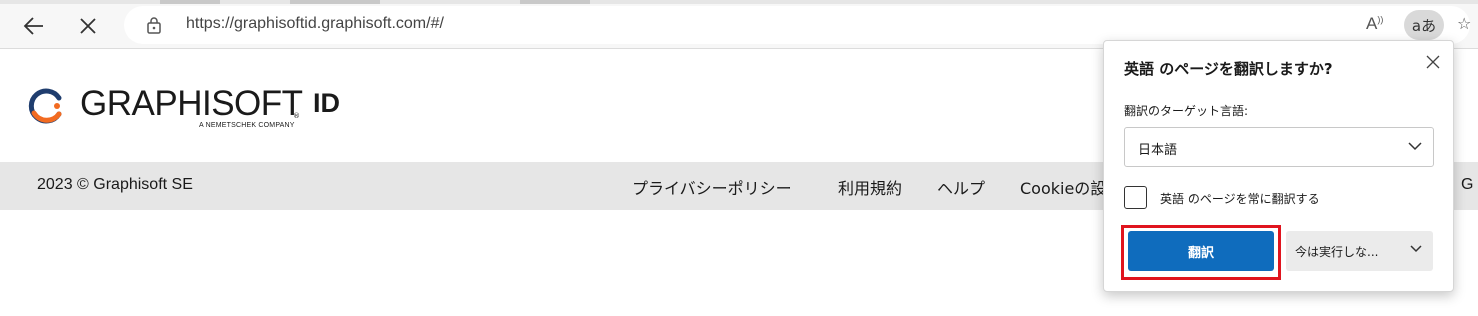  Describe the element at coordinates (326, 103) in the screenshot. I see `logo-id-suffix: ID` at that location.